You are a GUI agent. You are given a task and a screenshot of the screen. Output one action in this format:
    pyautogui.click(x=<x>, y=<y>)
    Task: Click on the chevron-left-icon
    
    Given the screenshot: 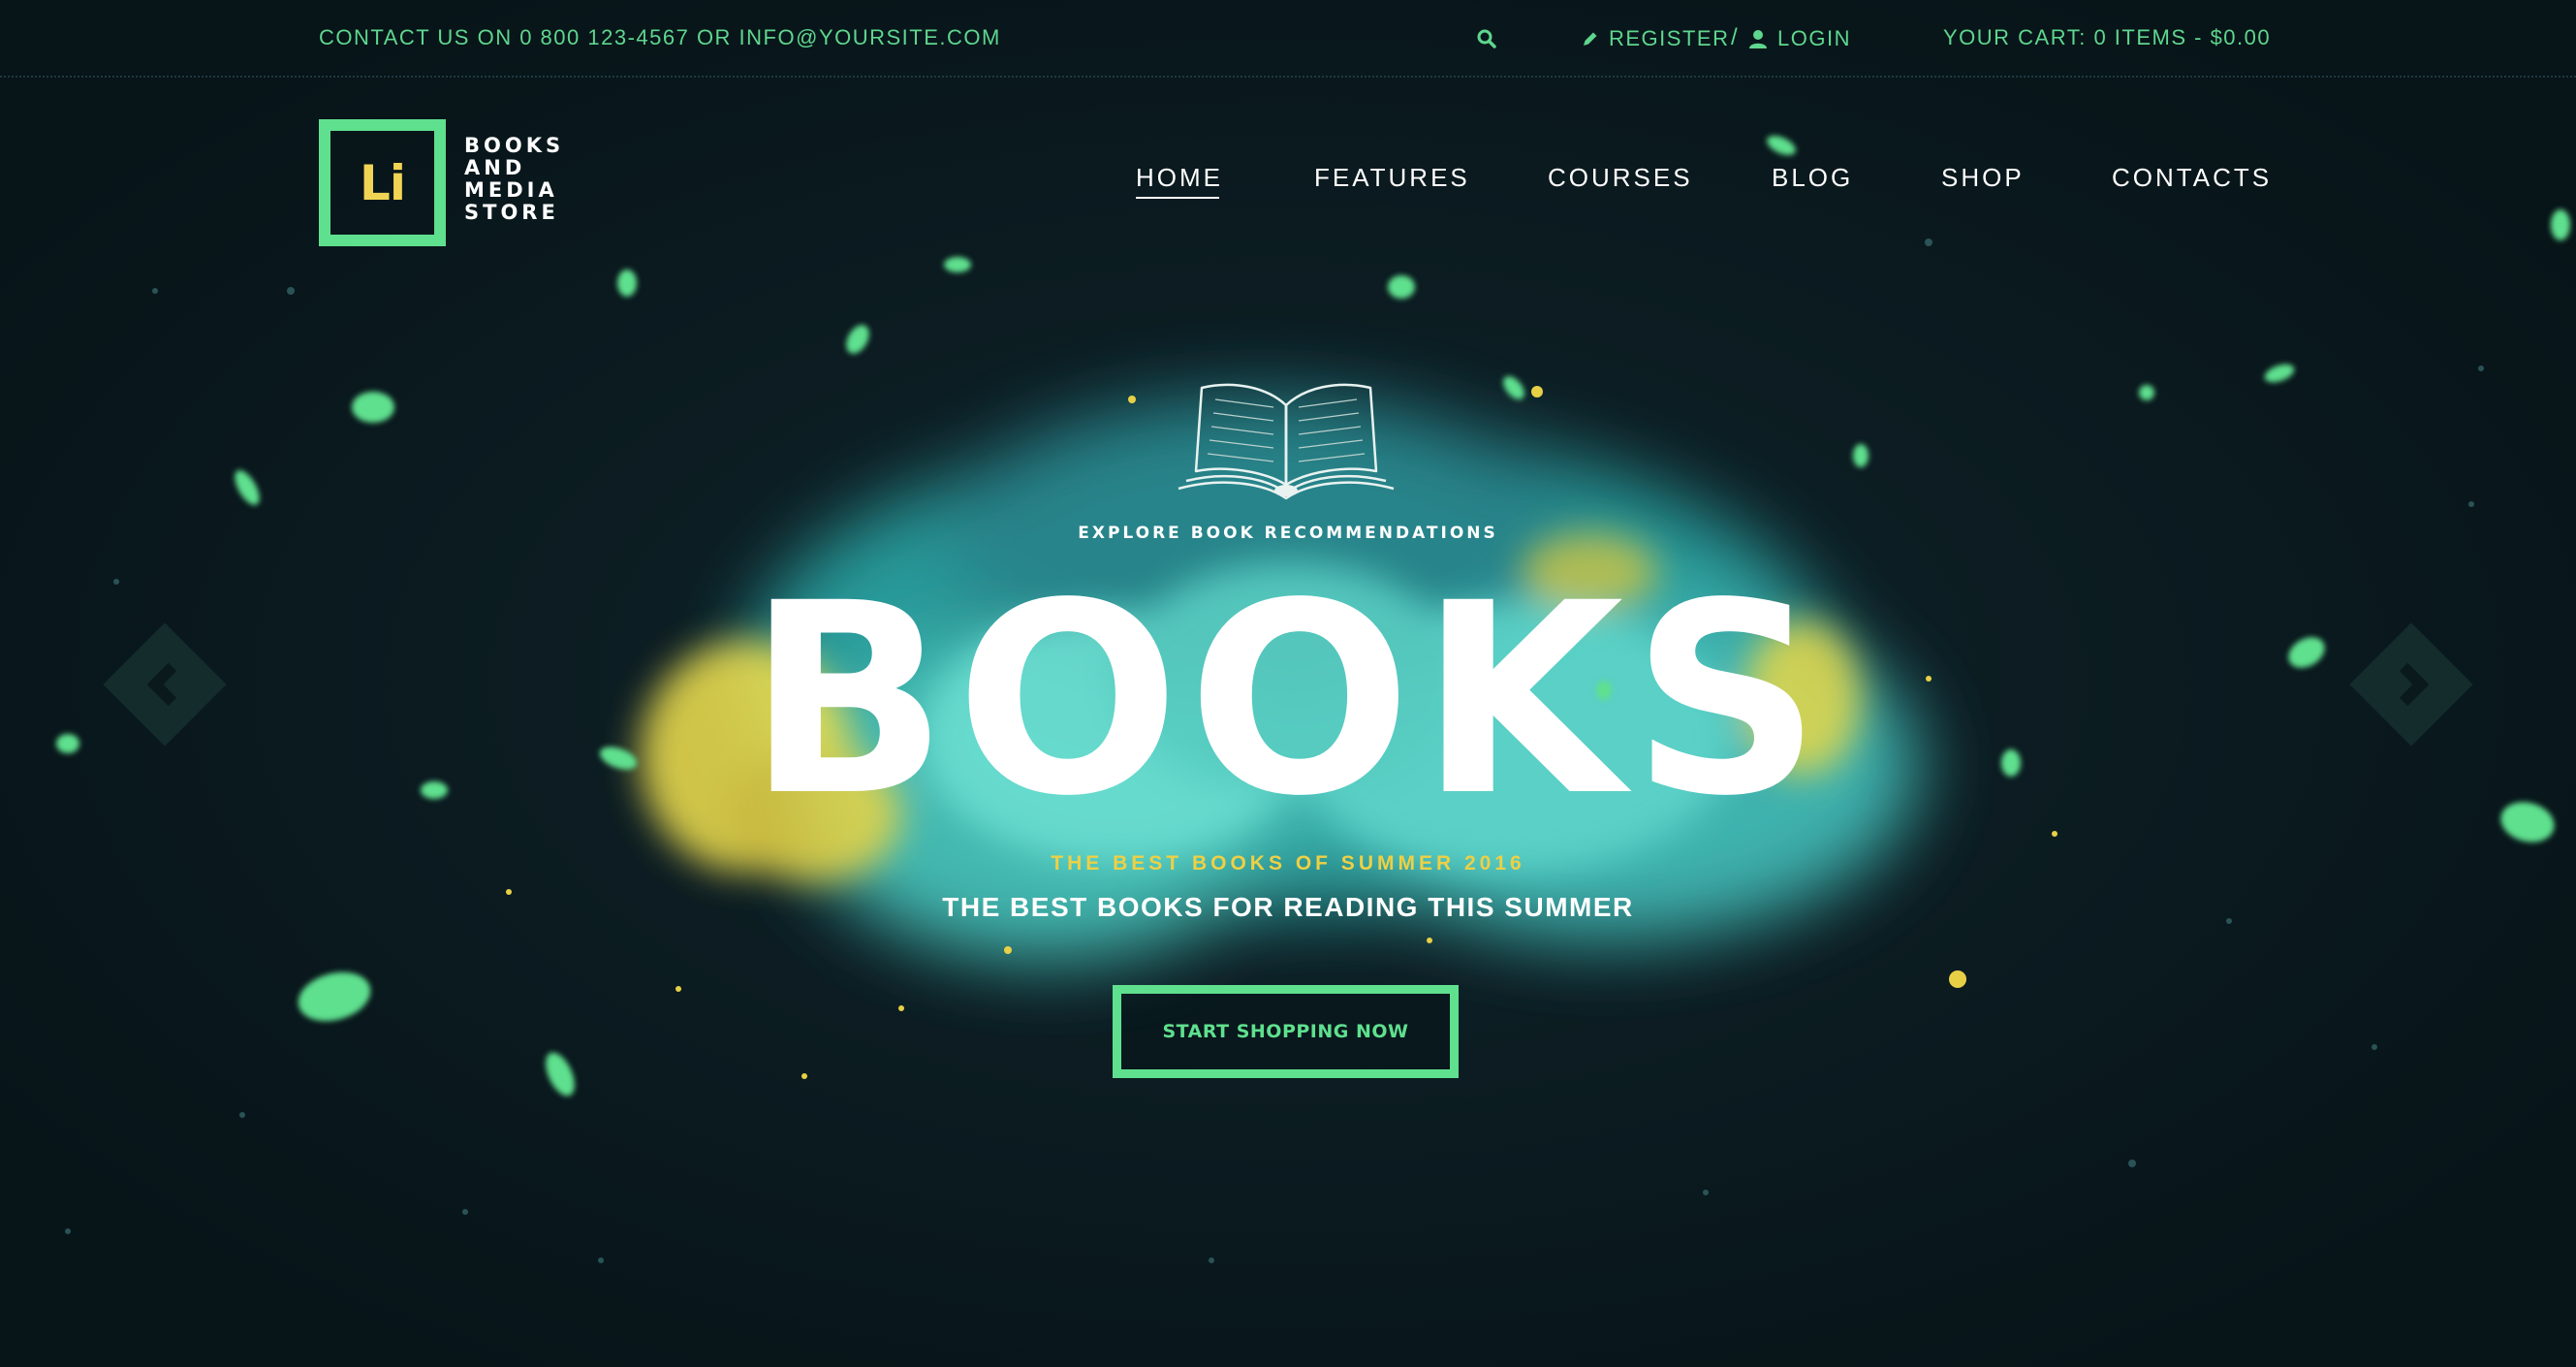 What is the action you would take?
    pyautogui.click(x=165, y=684)
    